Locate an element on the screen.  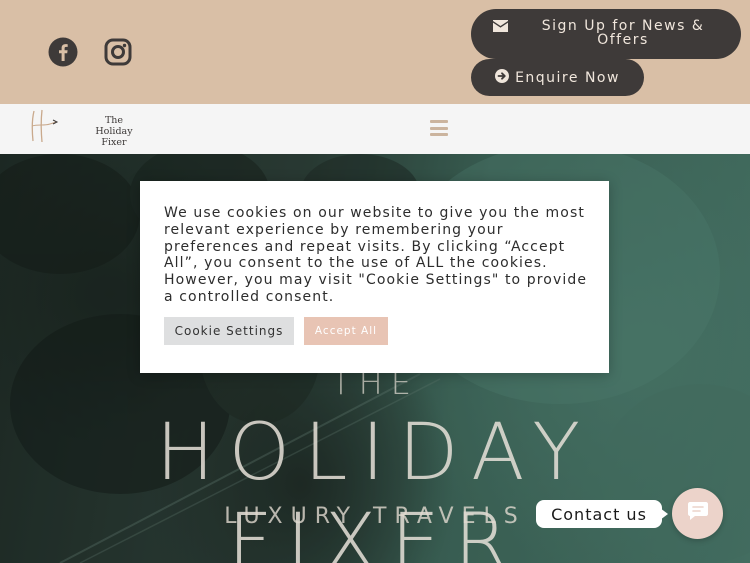
logo-text: The Holiday Fixer is located at coordinates (114, 131).